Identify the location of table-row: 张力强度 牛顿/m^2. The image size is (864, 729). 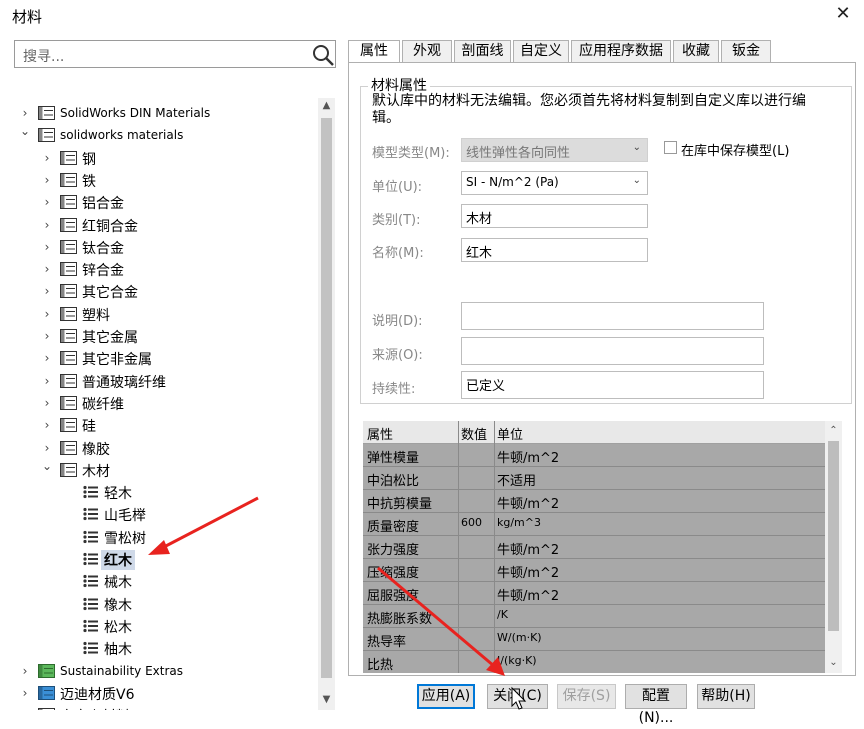
(594, 547).